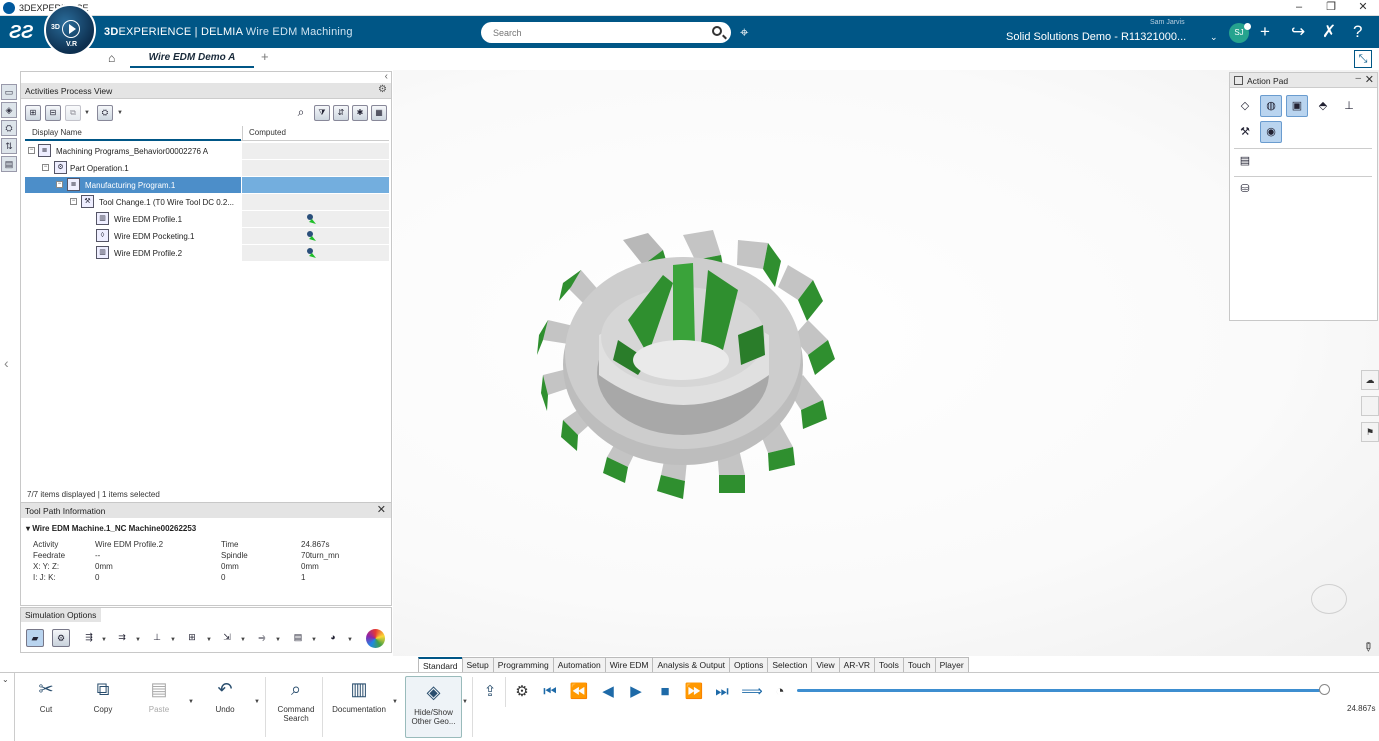 Image resolution: width=1379 pixels, height=741 pixels. Describe the element at coordinates (111, 528) in the screenshot. I see `machine-label: ▾ Wire EDM Machine.1_NC Machine00262253` at that location.